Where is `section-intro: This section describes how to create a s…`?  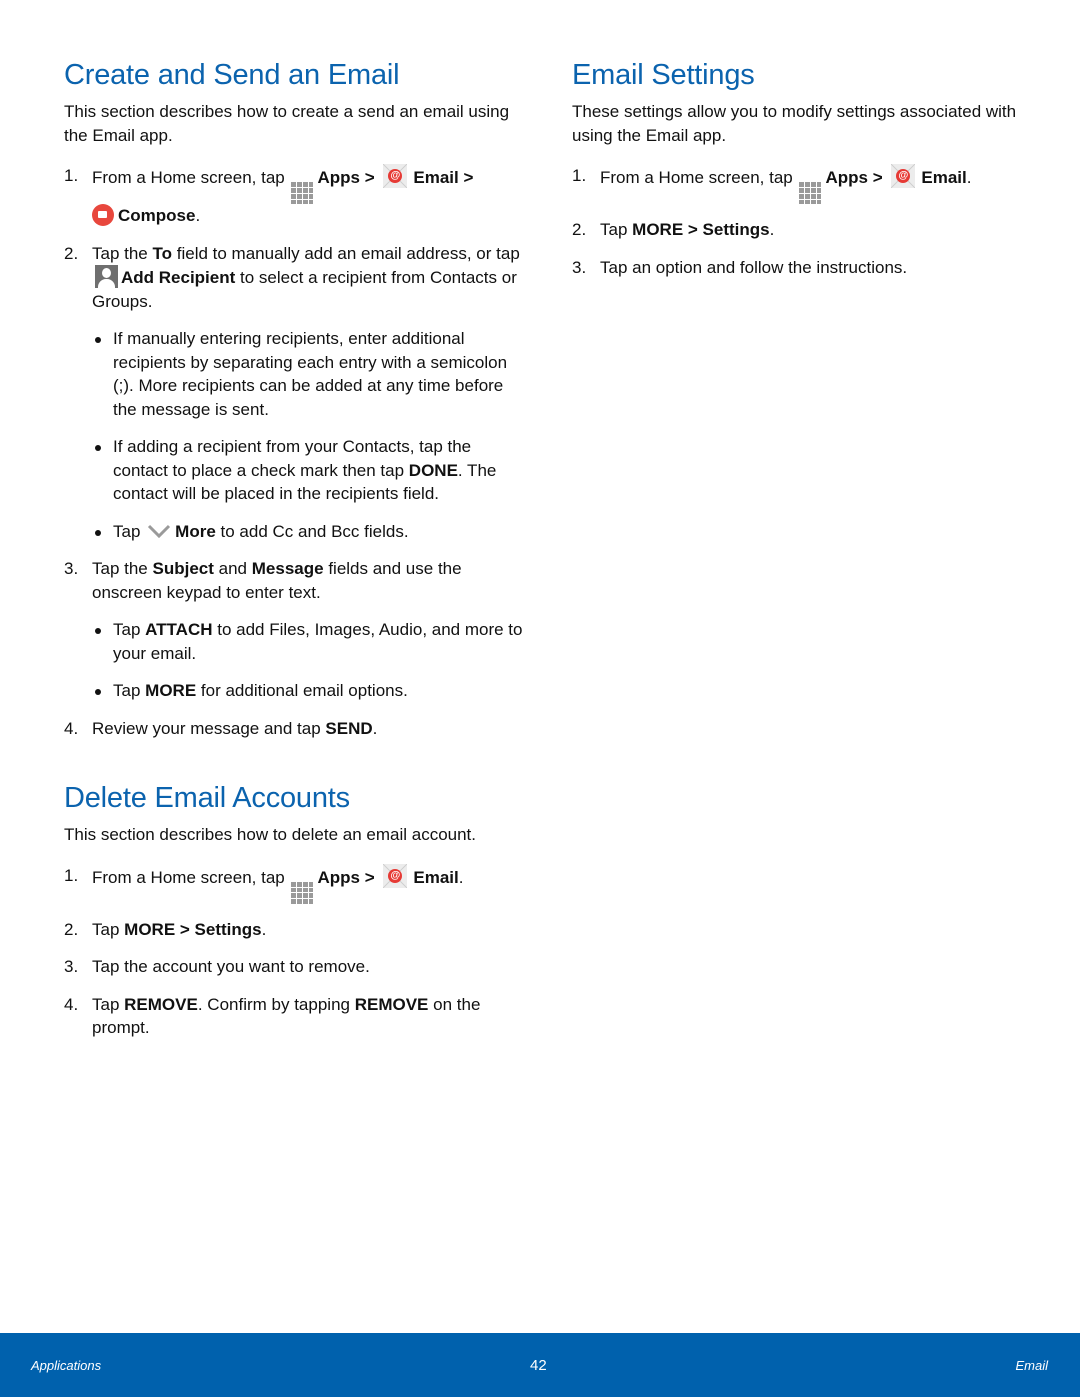 section-intro: This section describes how to create a s… is located at coordinates (287, 123).